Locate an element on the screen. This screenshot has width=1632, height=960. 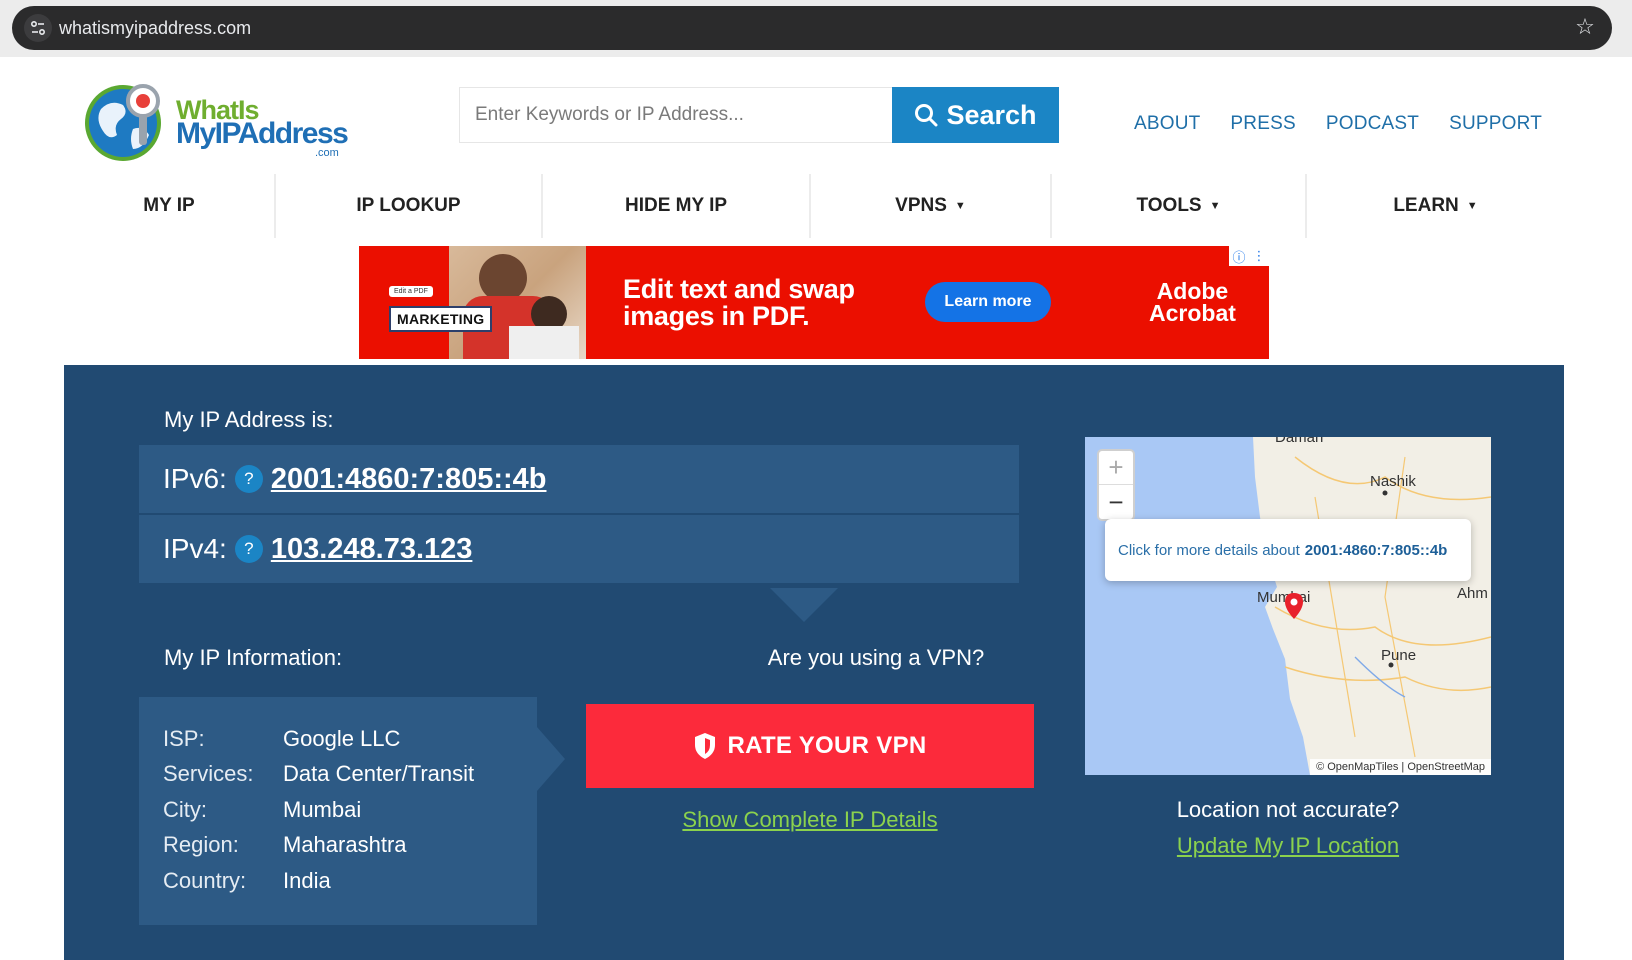
search-icon is located at coordinates (926, 115).